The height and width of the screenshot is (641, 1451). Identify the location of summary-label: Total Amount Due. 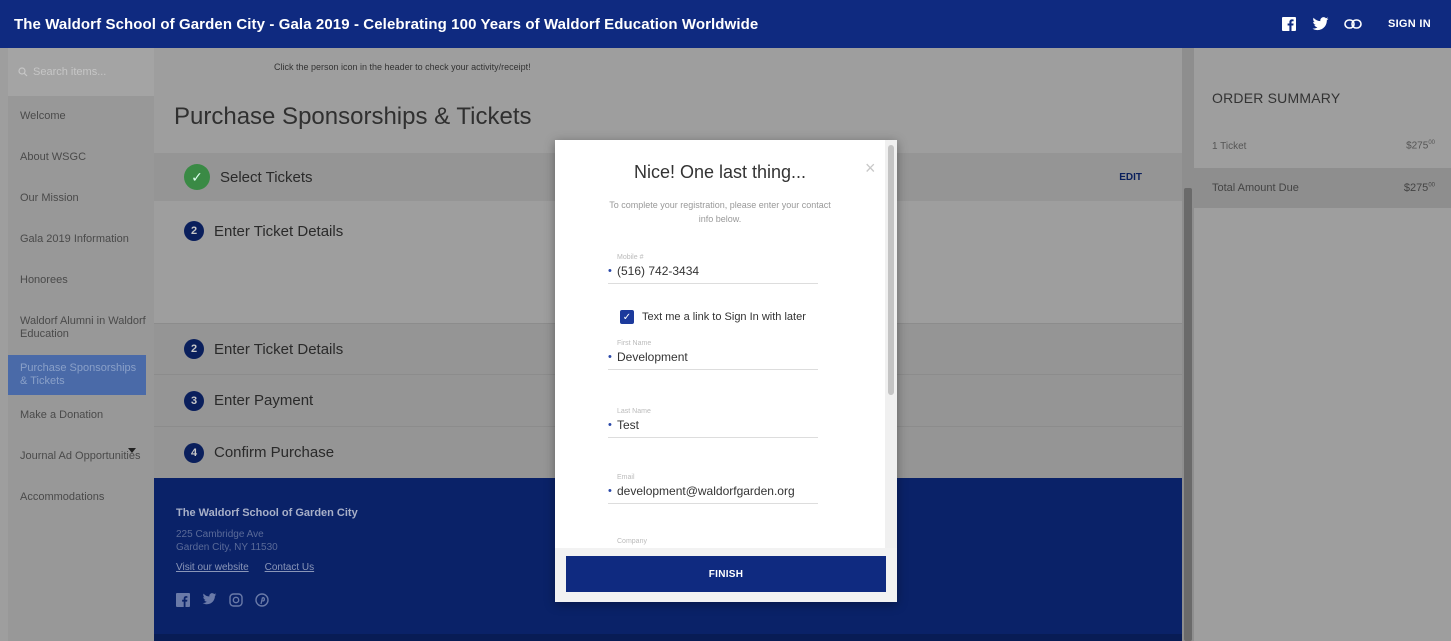
(1255, 188).